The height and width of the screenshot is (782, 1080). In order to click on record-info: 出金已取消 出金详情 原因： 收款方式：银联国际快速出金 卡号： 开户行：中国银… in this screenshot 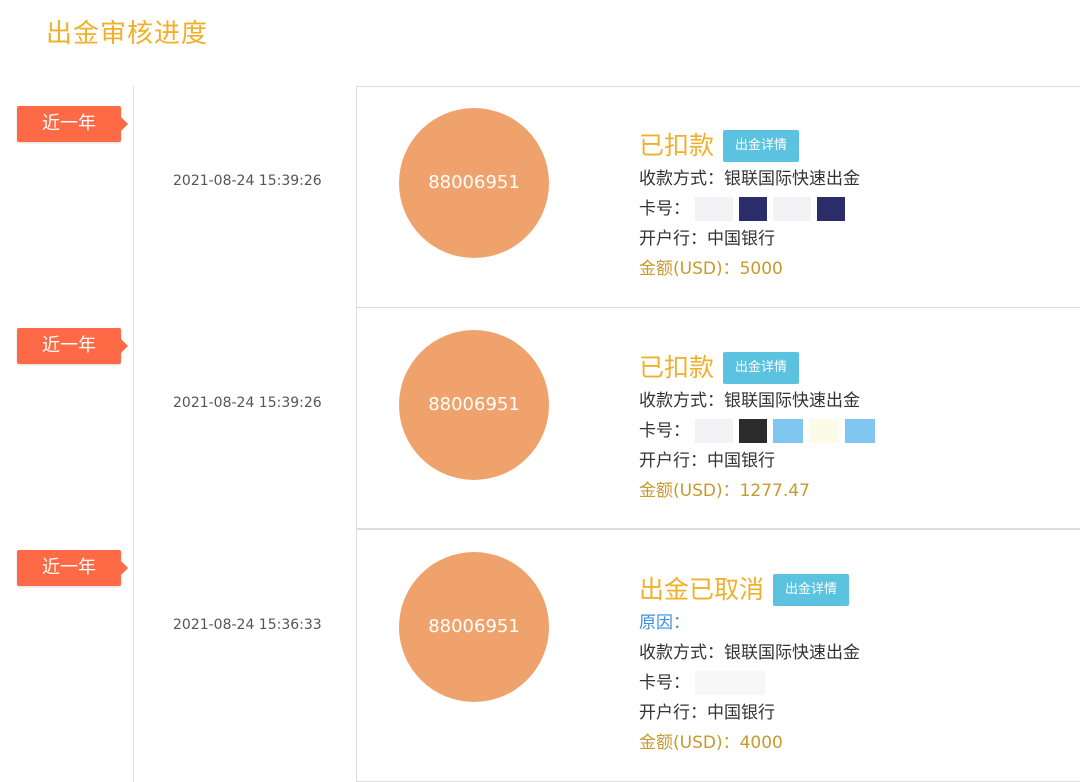, I will do `click(749, 665)`.